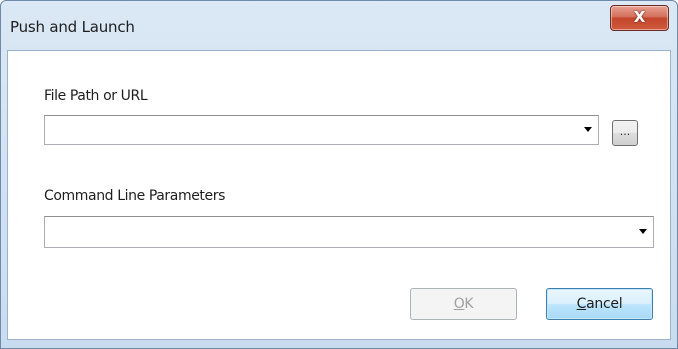 The height and width of the screenshot is (349, 678). What do you see at coordinates (308, 130) in the screenshot?
I see `file-path-input` at bounding box center [308, 130].